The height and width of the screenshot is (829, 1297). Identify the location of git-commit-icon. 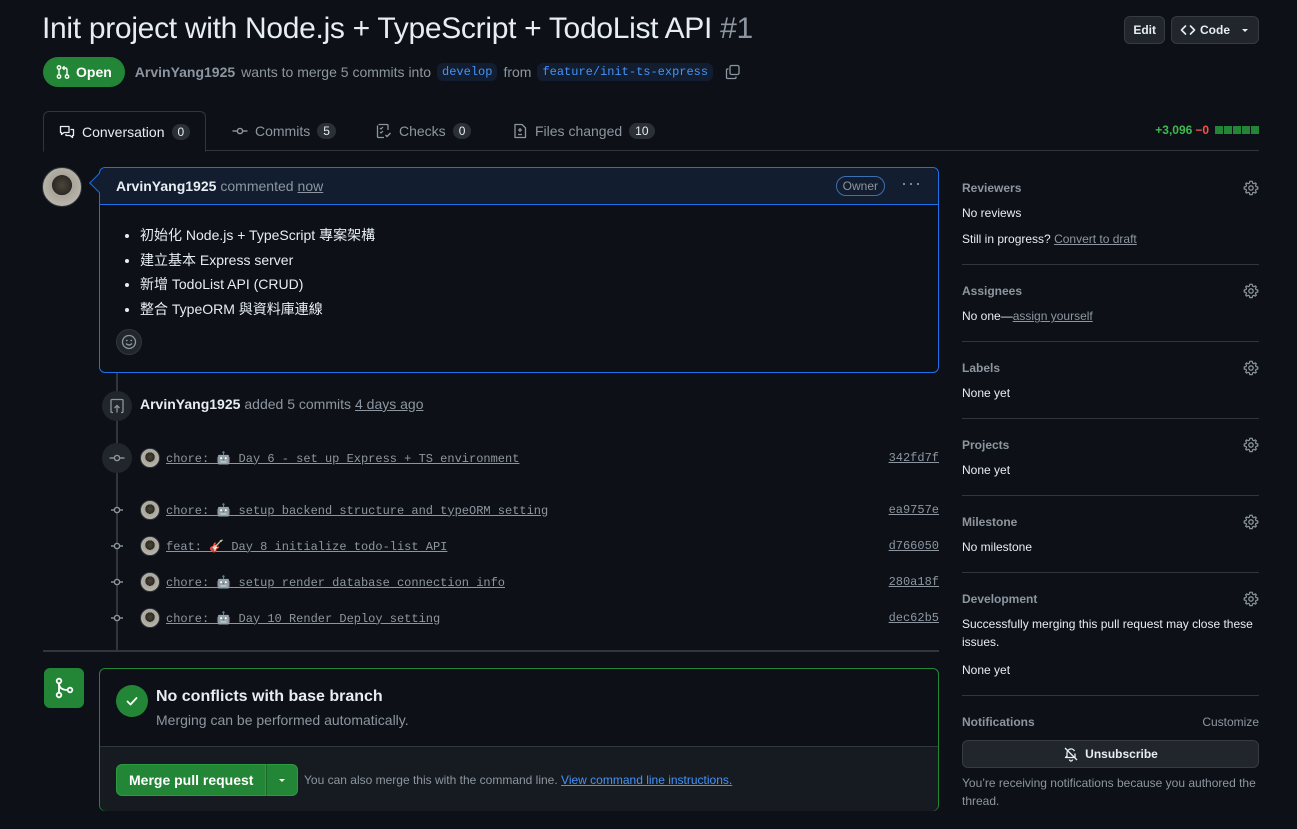
(240, 131).